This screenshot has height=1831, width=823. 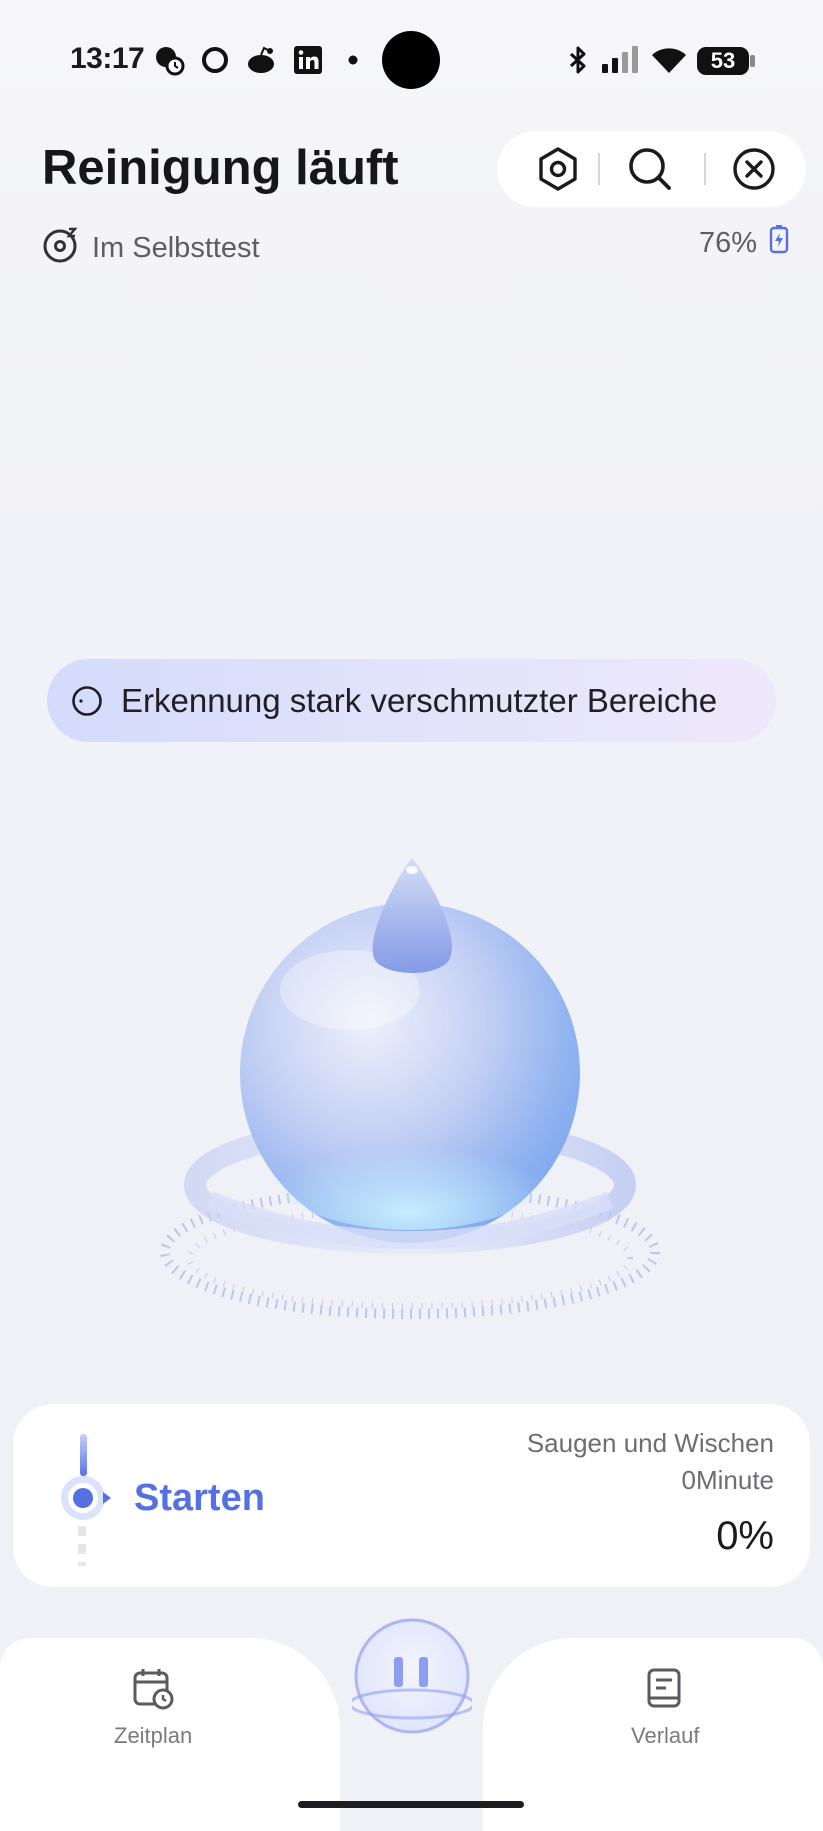 I want to click on progress-track-done, so click(x=83, y=1455).